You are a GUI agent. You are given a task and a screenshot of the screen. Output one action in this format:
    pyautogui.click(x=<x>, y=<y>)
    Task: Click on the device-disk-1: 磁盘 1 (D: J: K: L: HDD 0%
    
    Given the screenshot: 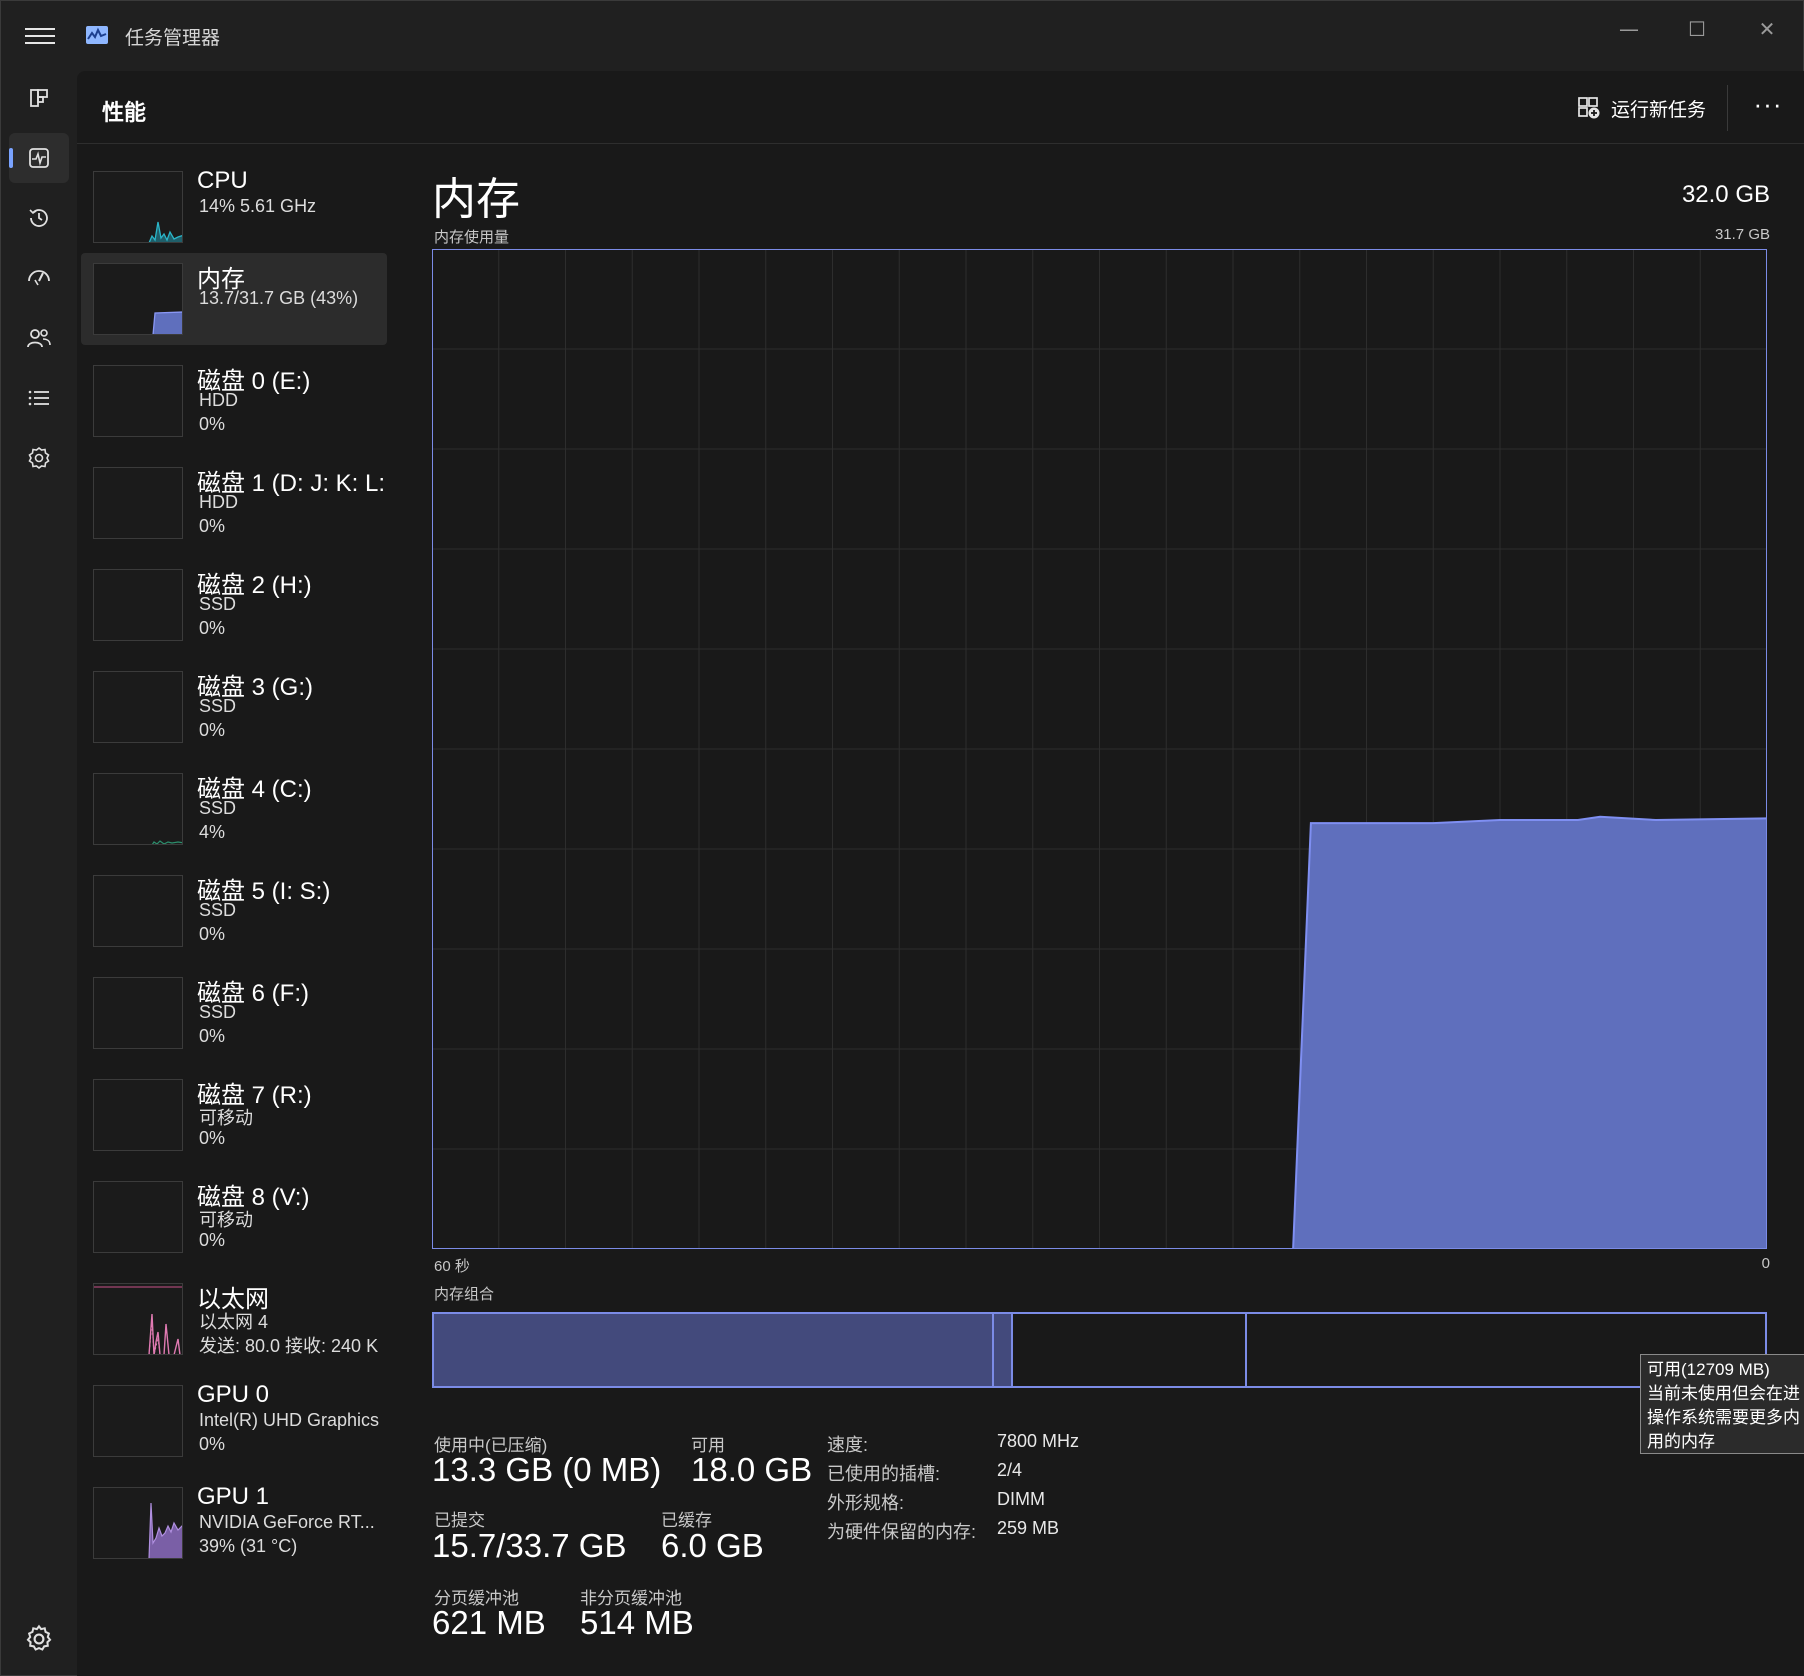 What is the action you would take?
    pyautogui.click(x=234, y=503)
    